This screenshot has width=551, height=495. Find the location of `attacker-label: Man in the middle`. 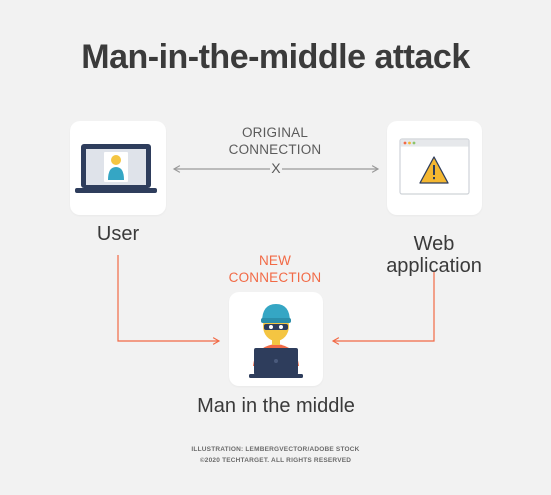

attacker-label: Man in the middle is located at coordinates (276, 406).